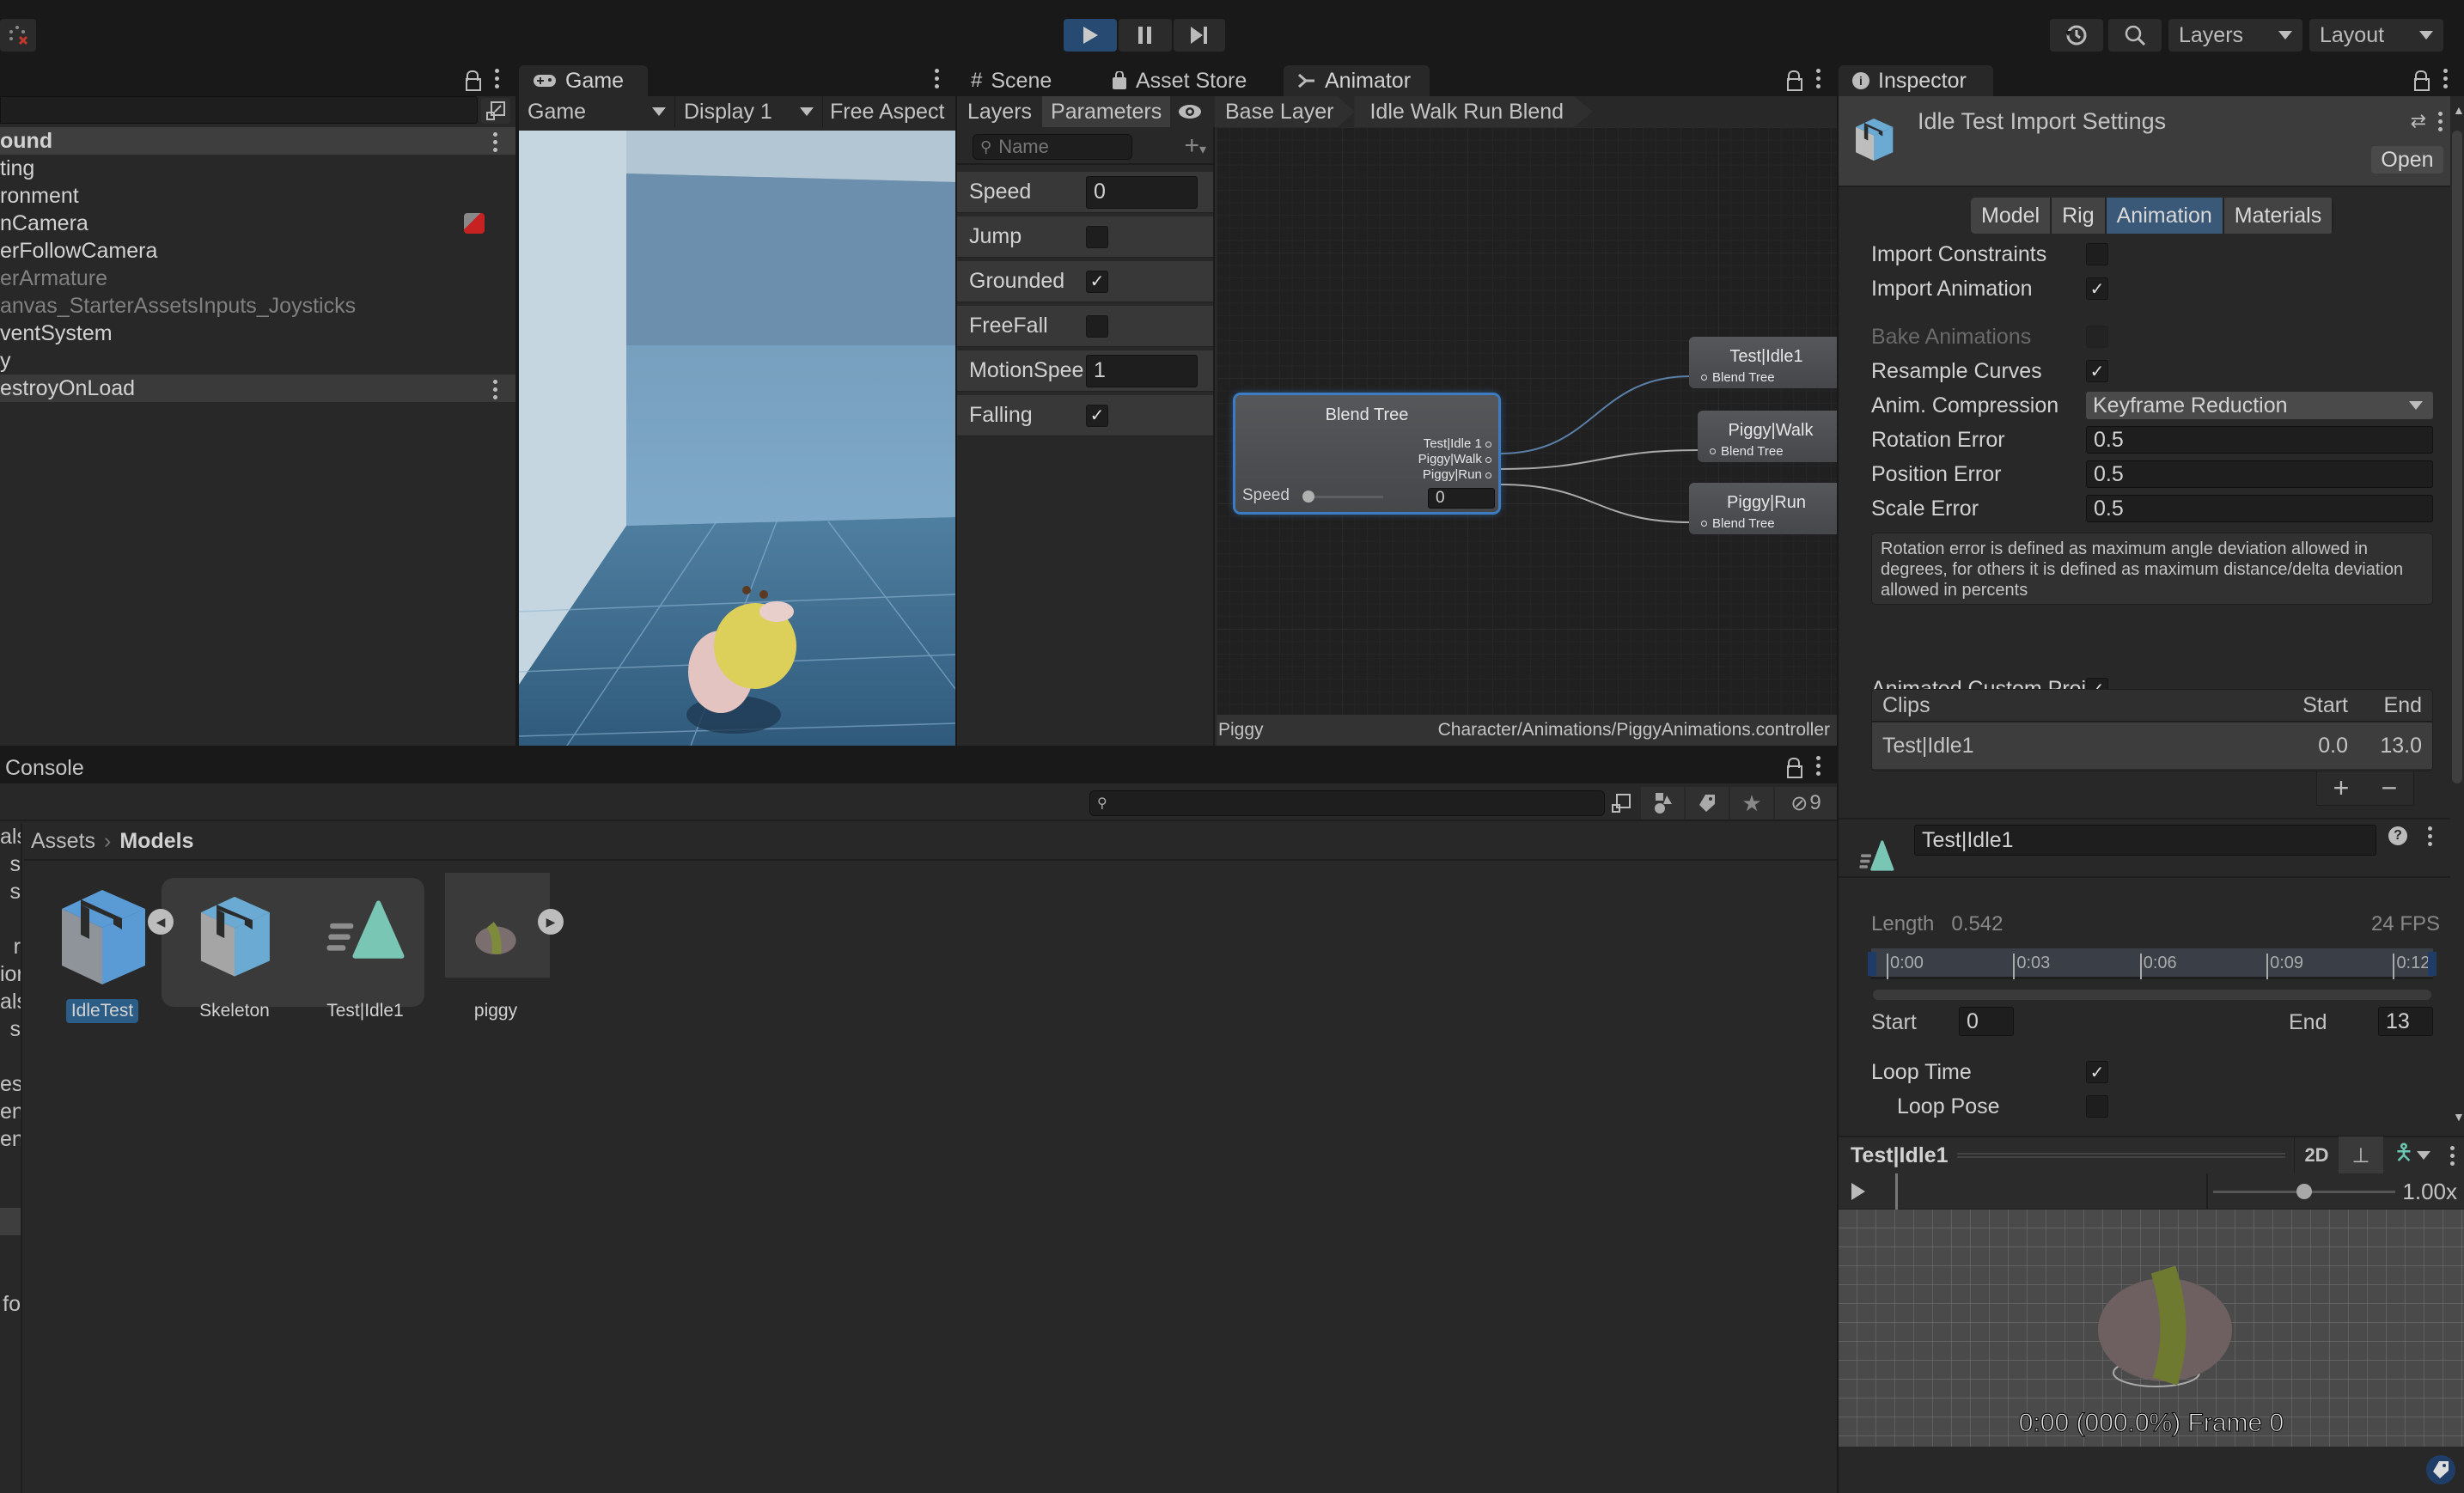 The height and width of the screenshot is (1493, 2464). Describe the element at coordinates (2457, 457) in the screenshot. I see `scrollbar-thumb` at that location.